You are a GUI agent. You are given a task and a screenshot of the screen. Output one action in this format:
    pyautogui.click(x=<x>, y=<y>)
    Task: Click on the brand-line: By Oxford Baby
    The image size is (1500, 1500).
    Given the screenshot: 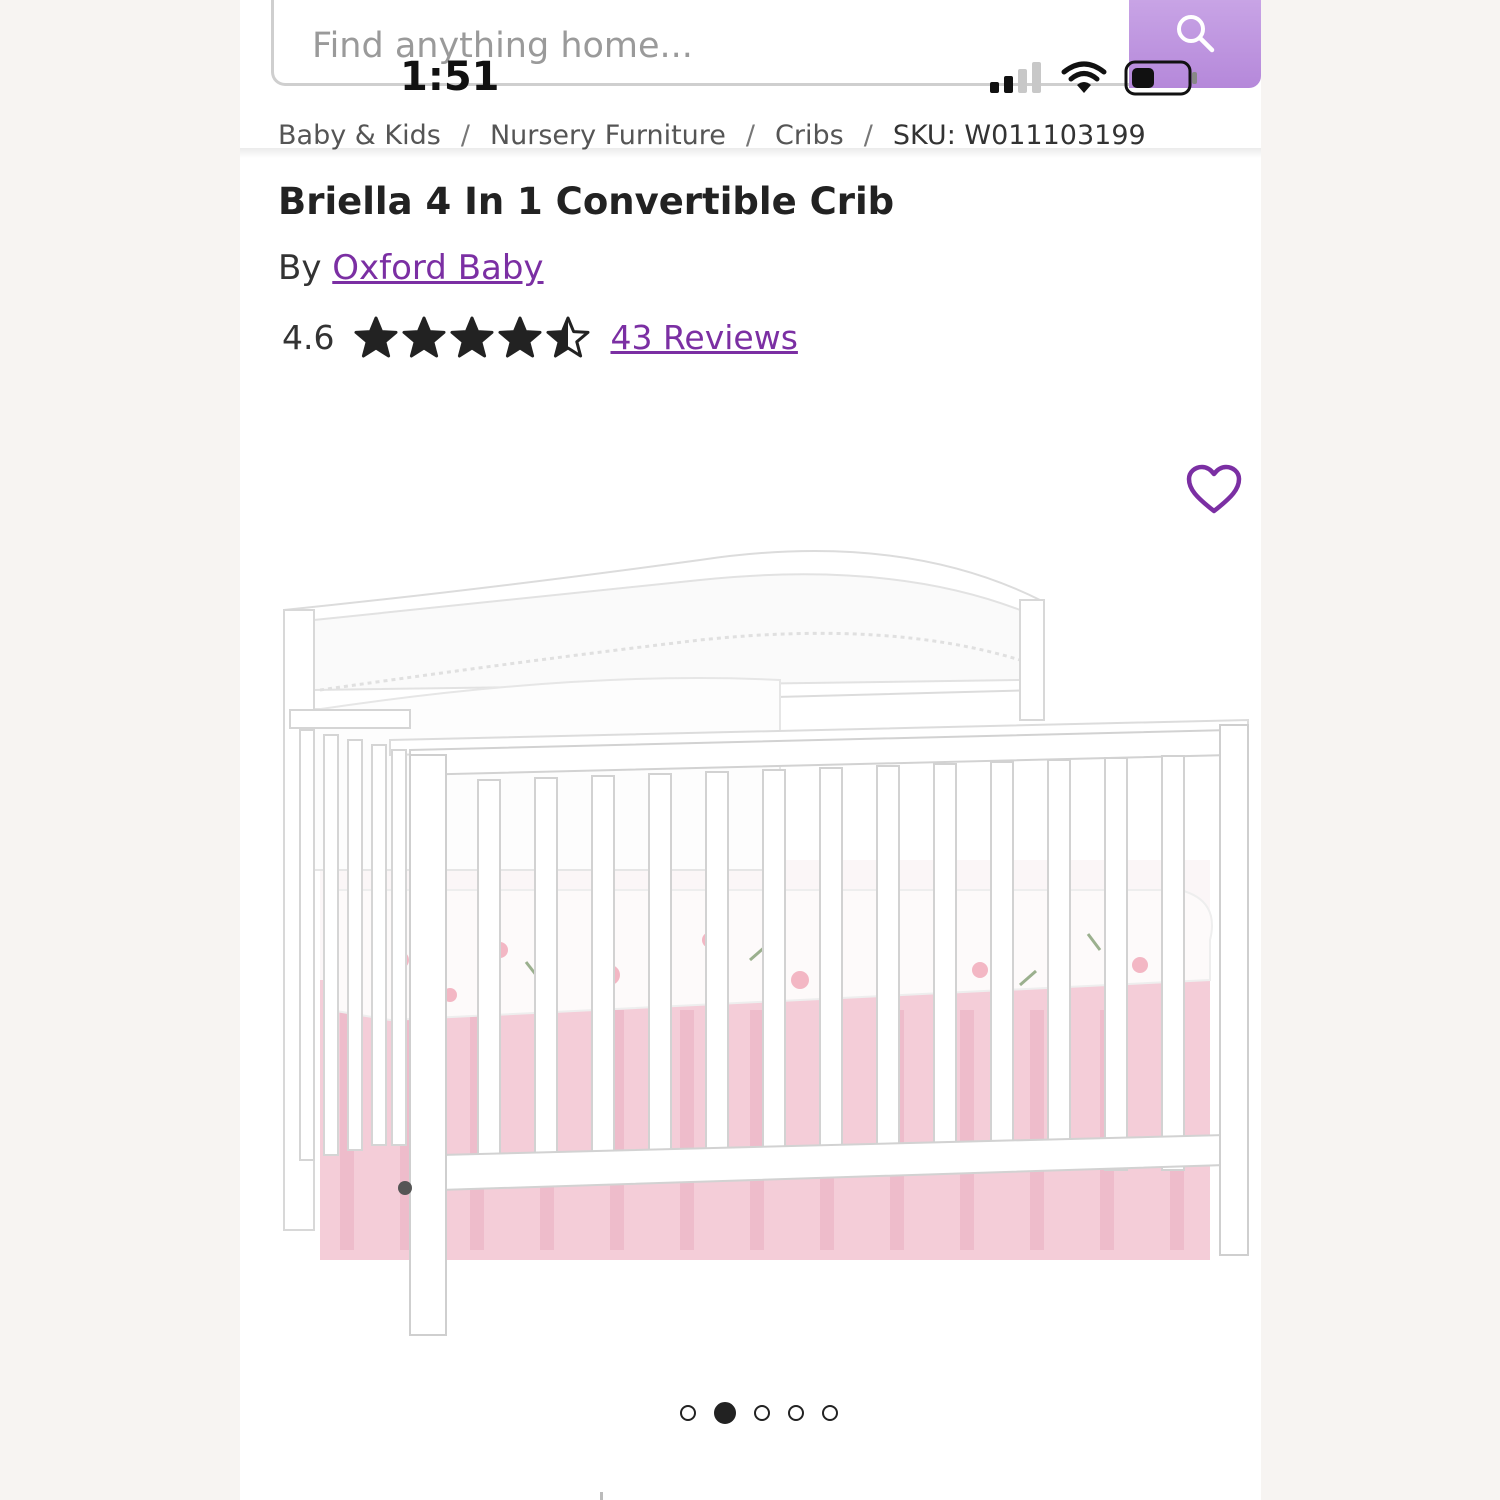 What is the action you would take?
    pyautogui.click(x=411, y=268)
    